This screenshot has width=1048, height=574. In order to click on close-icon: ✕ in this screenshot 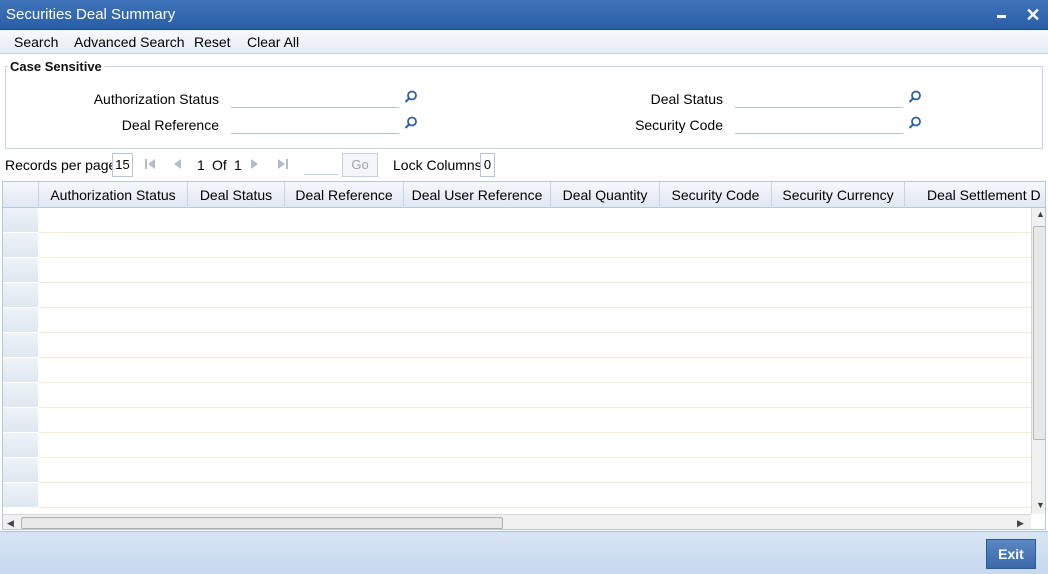, I will do `click(1033, 15)`.